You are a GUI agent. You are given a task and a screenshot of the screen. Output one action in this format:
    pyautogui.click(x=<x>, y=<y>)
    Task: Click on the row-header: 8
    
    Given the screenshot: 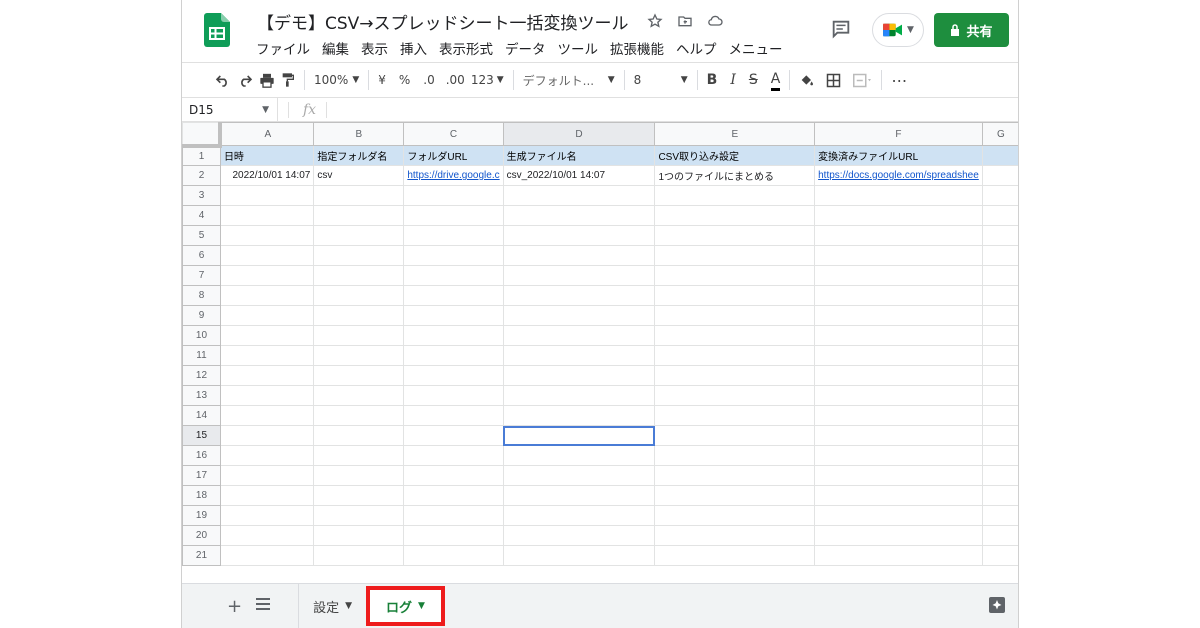 What is the action you would take?
    pyautogui.click(x=201, y=295)
    